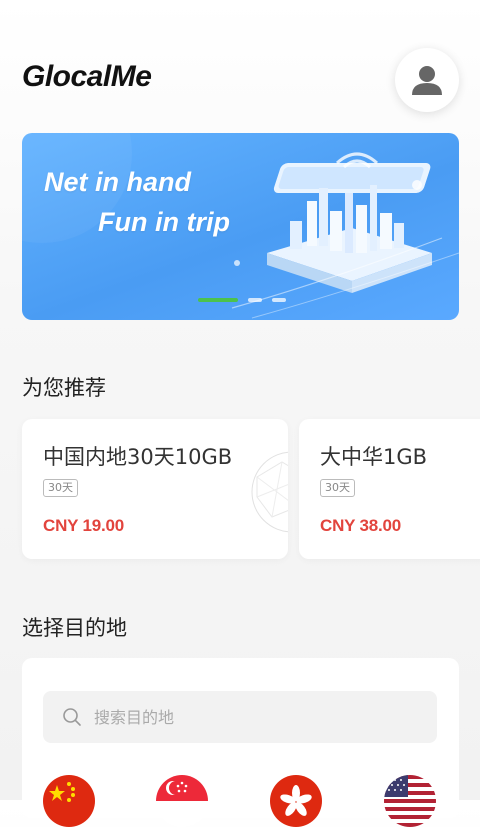 The height and width of the screenshot is (827, 480). I want to click on china-flag-icon, so click(69, 801).